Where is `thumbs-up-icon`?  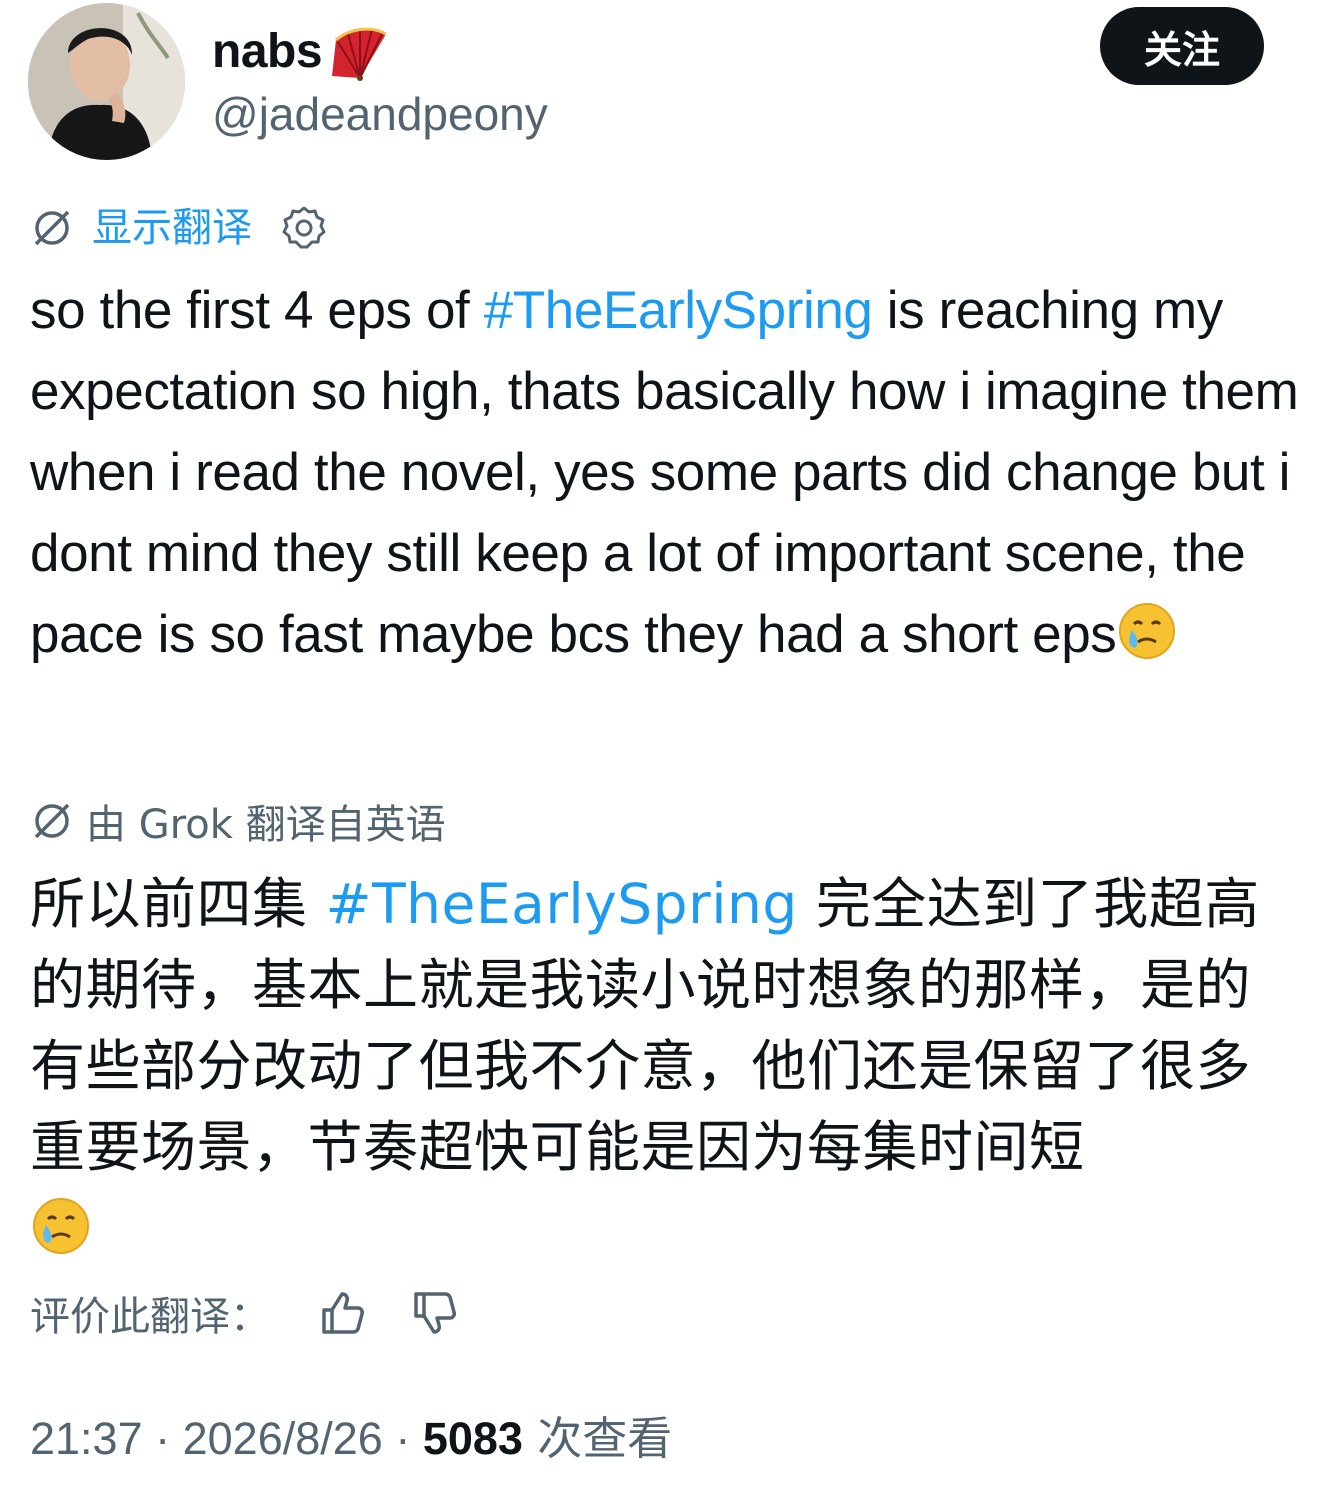
thumbs-up-icon is located at coordinates (343, 1313).